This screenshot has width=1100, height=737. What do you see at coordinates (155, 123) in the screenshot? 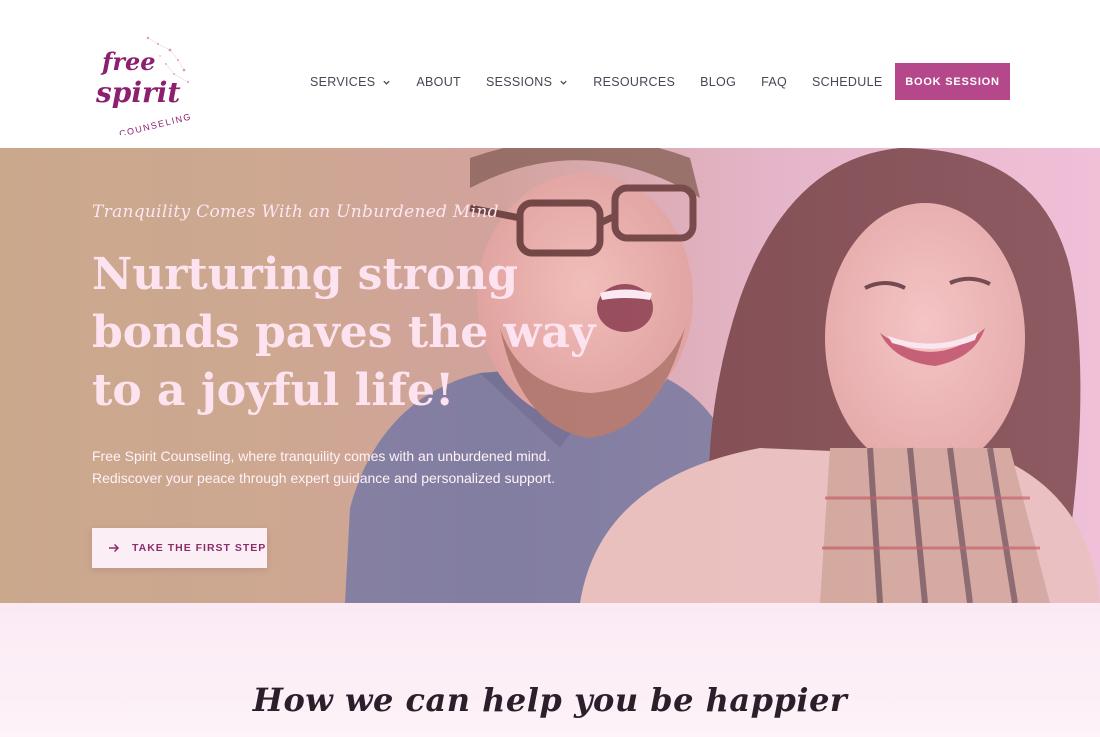
I see `logo-text-counseling: COUNSELING` at bounding box center [155, 123].